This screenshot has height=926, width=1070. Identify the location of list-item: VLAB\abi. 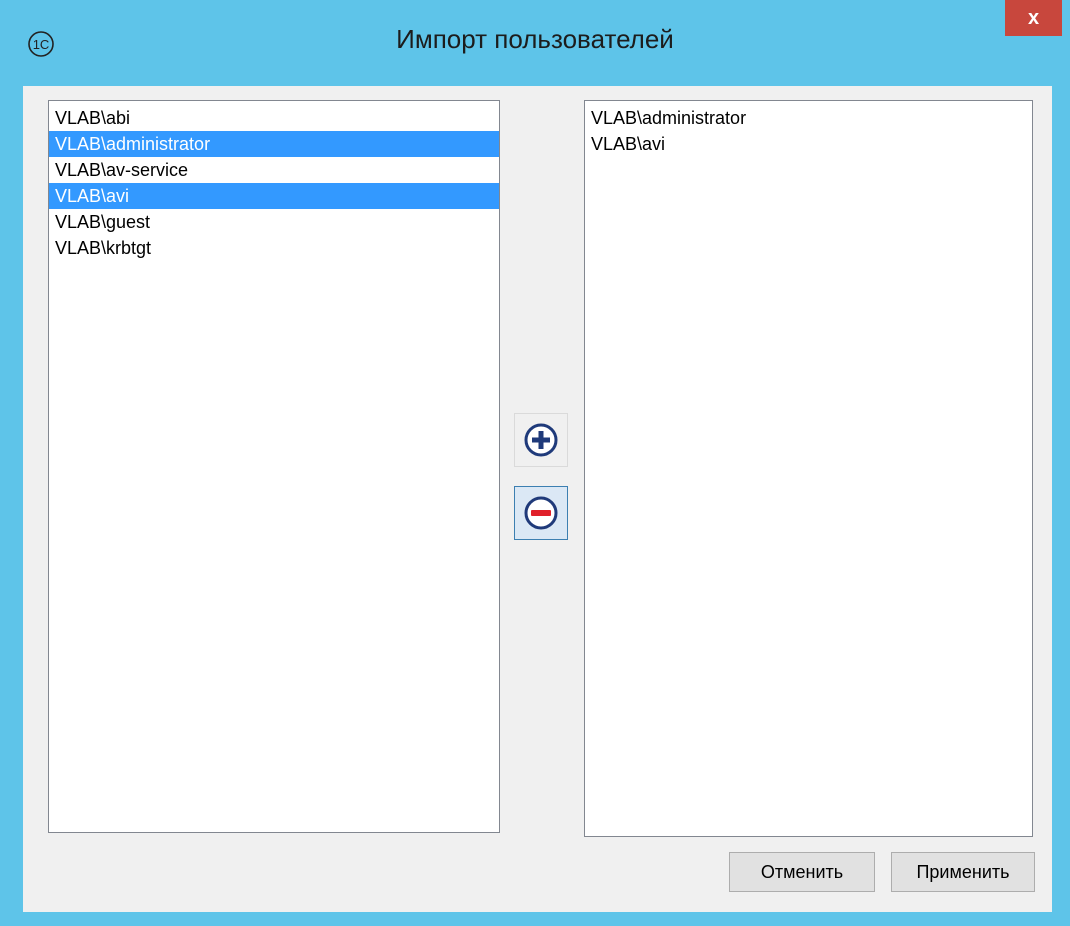
(274, 118).